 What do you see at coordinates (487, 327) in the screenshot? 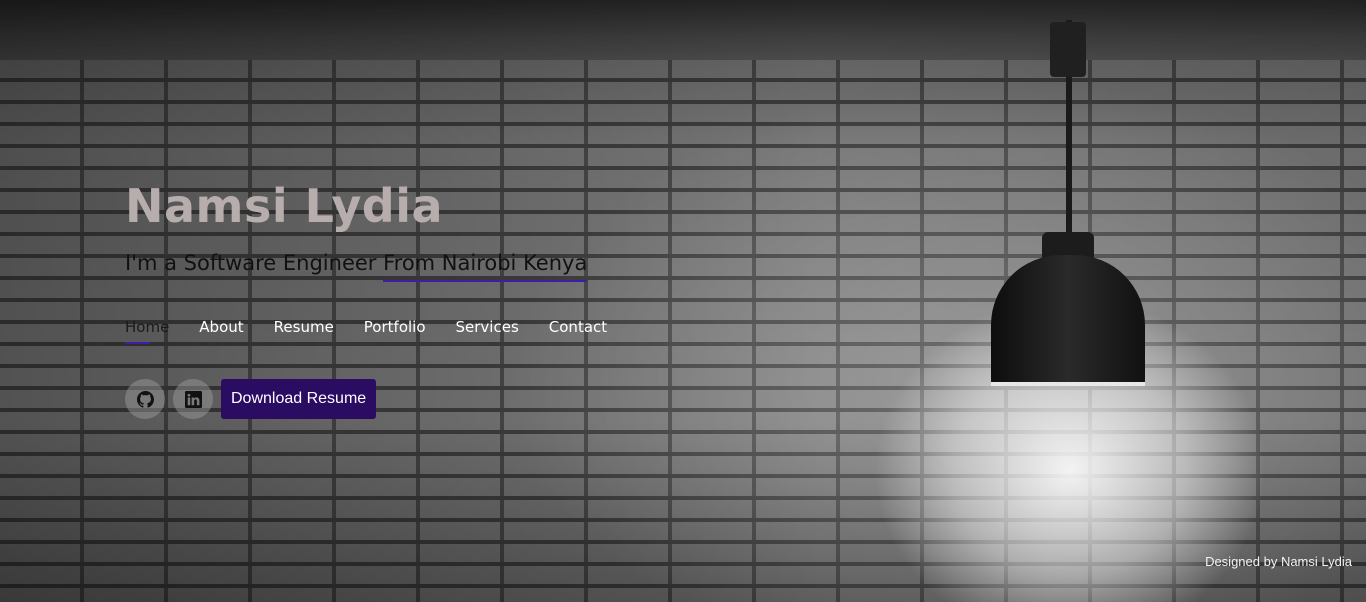
I see `nav-item-services: Services` at bounding box center [487, 327].